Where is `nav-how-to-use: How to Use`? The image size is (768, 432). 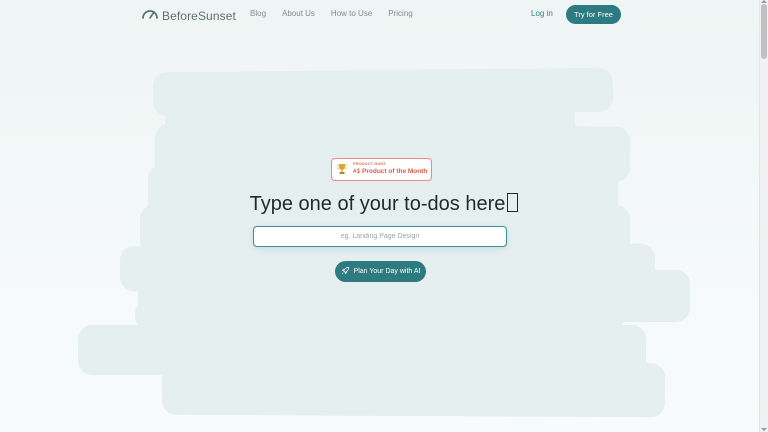
nav-how-to-use: How to Use is located at coordinates (351, 13).